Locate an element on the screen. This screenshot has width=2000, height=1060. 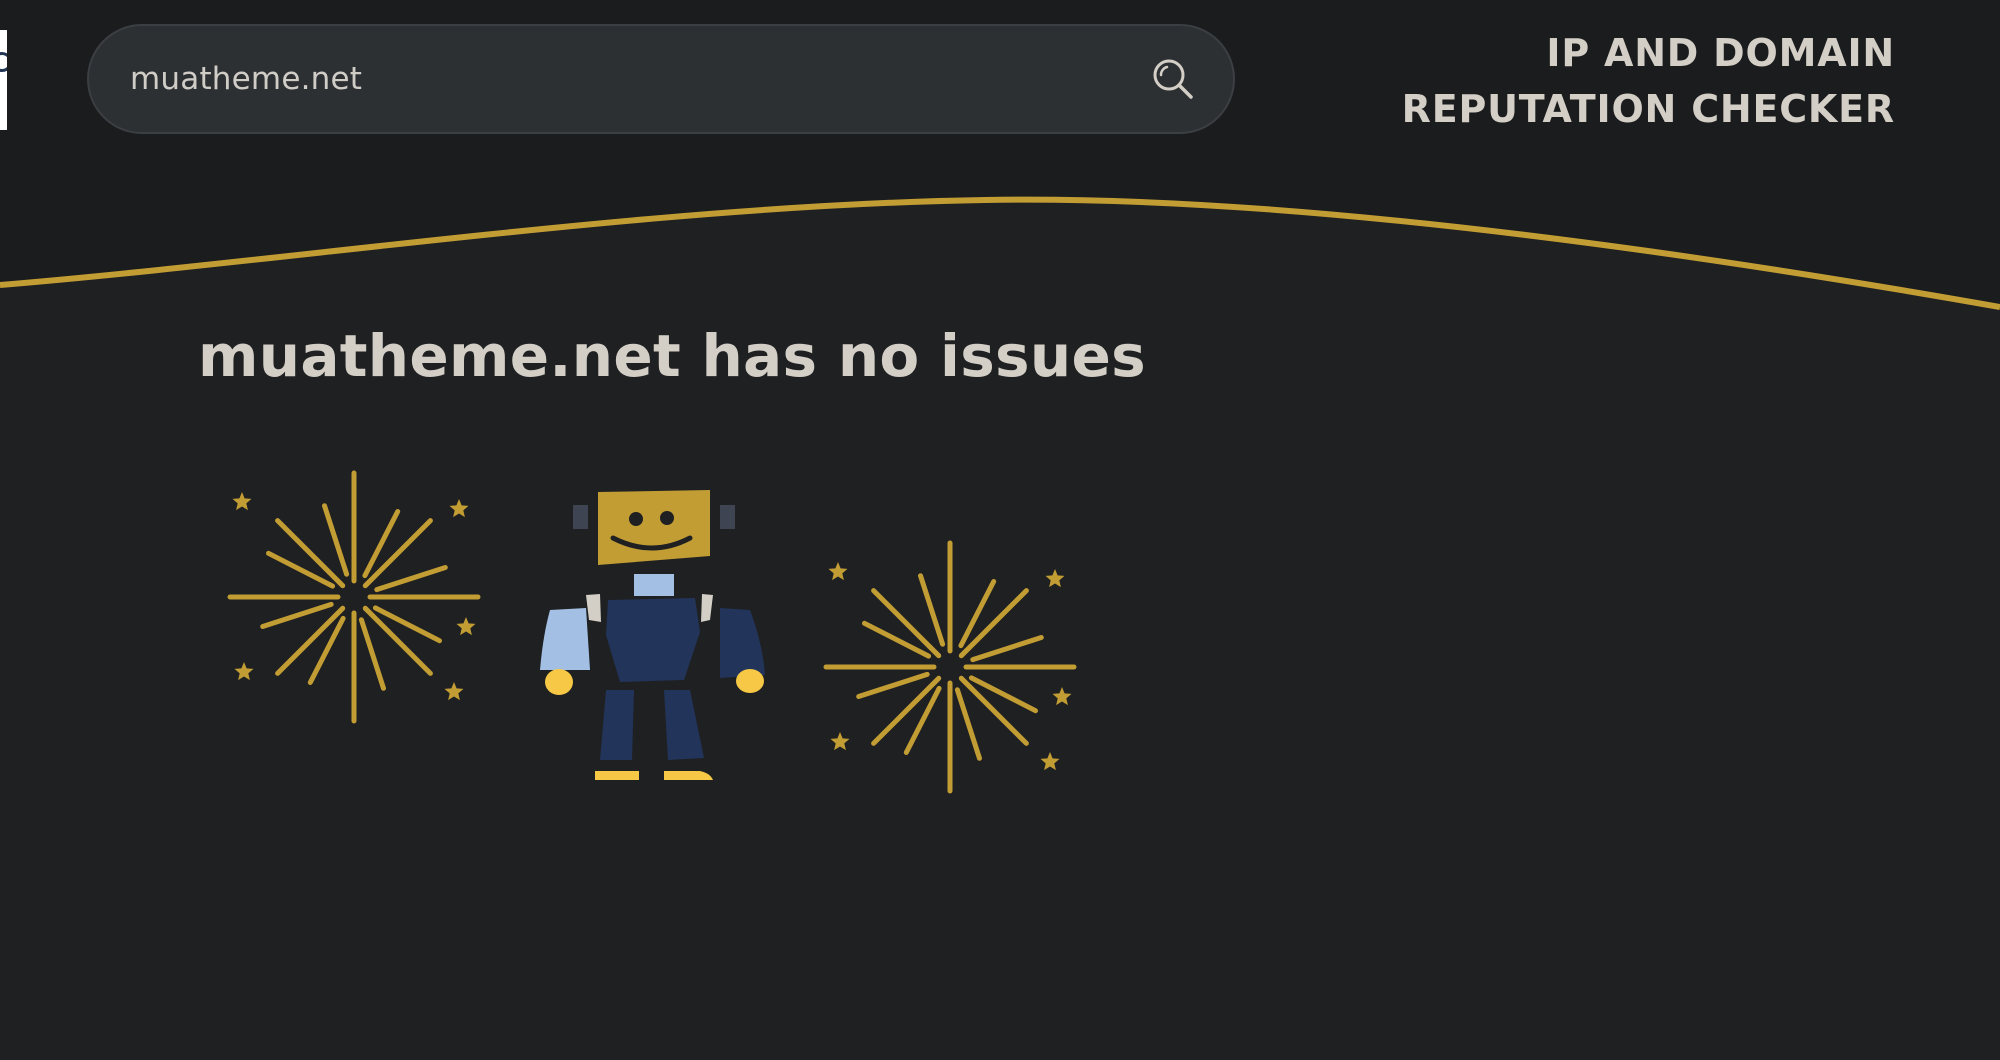
domain-search-input is located at coordinates (616, 79).